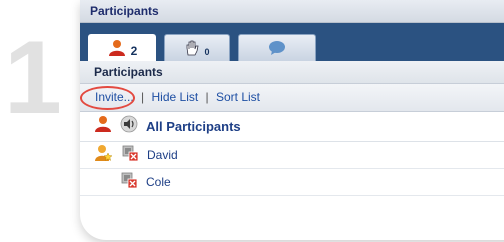  Describe the element at coordinates (292, 11) in the screenshot. I see `window-title: Participants` at that location.